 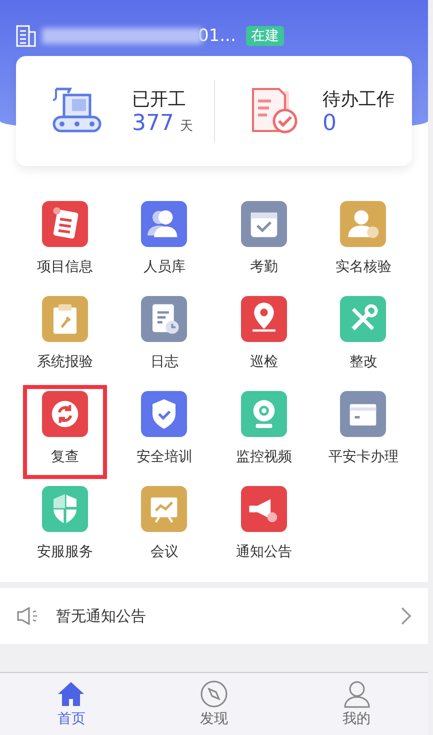 I want to click on stat-unit: 天, so click(x=186, y=126).